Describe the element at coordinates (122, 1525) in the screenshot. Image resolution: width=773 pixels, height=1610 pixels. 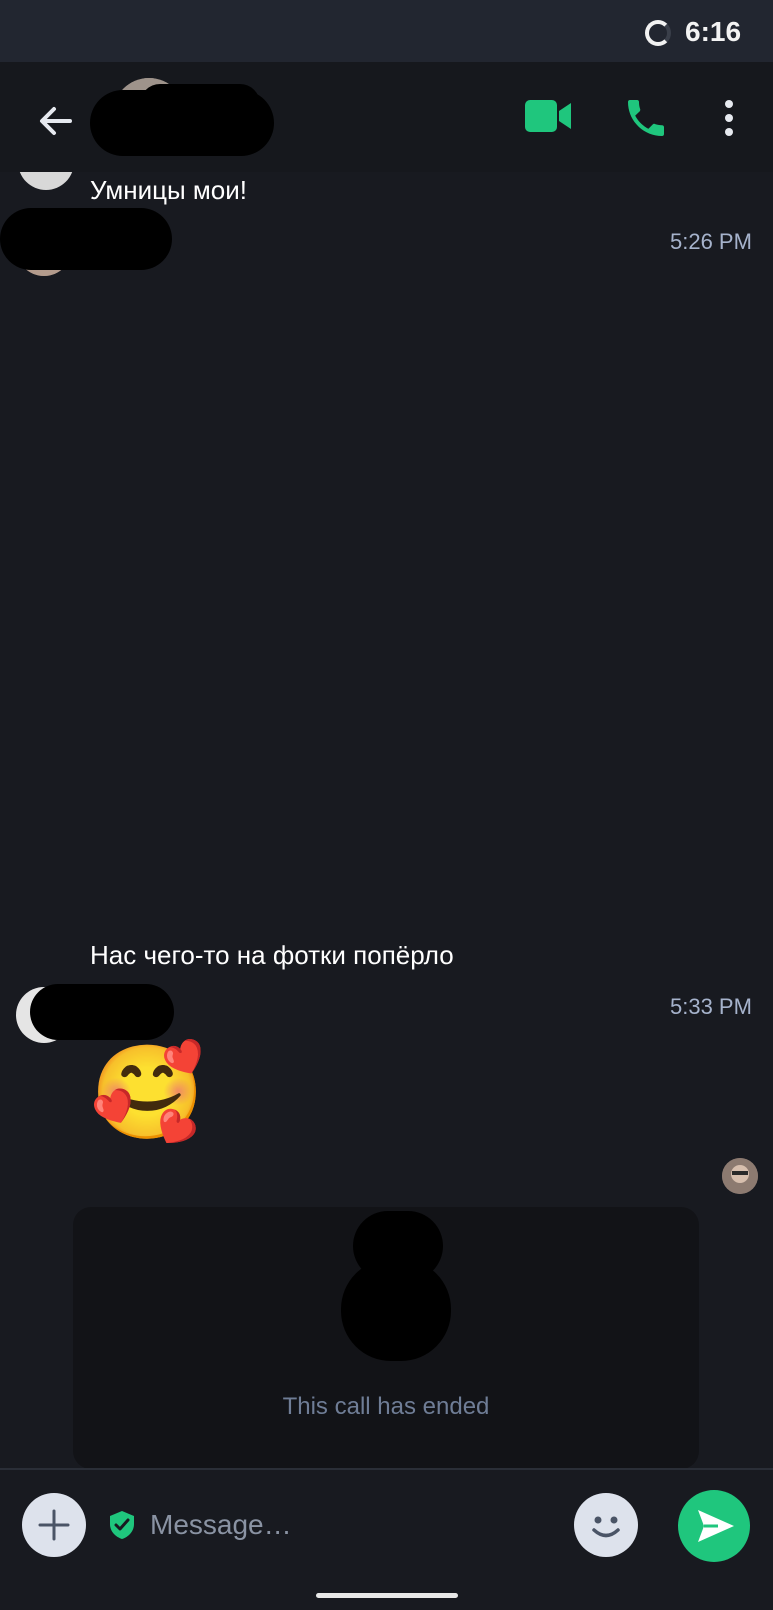
I see `shield-check-icon` at that location.